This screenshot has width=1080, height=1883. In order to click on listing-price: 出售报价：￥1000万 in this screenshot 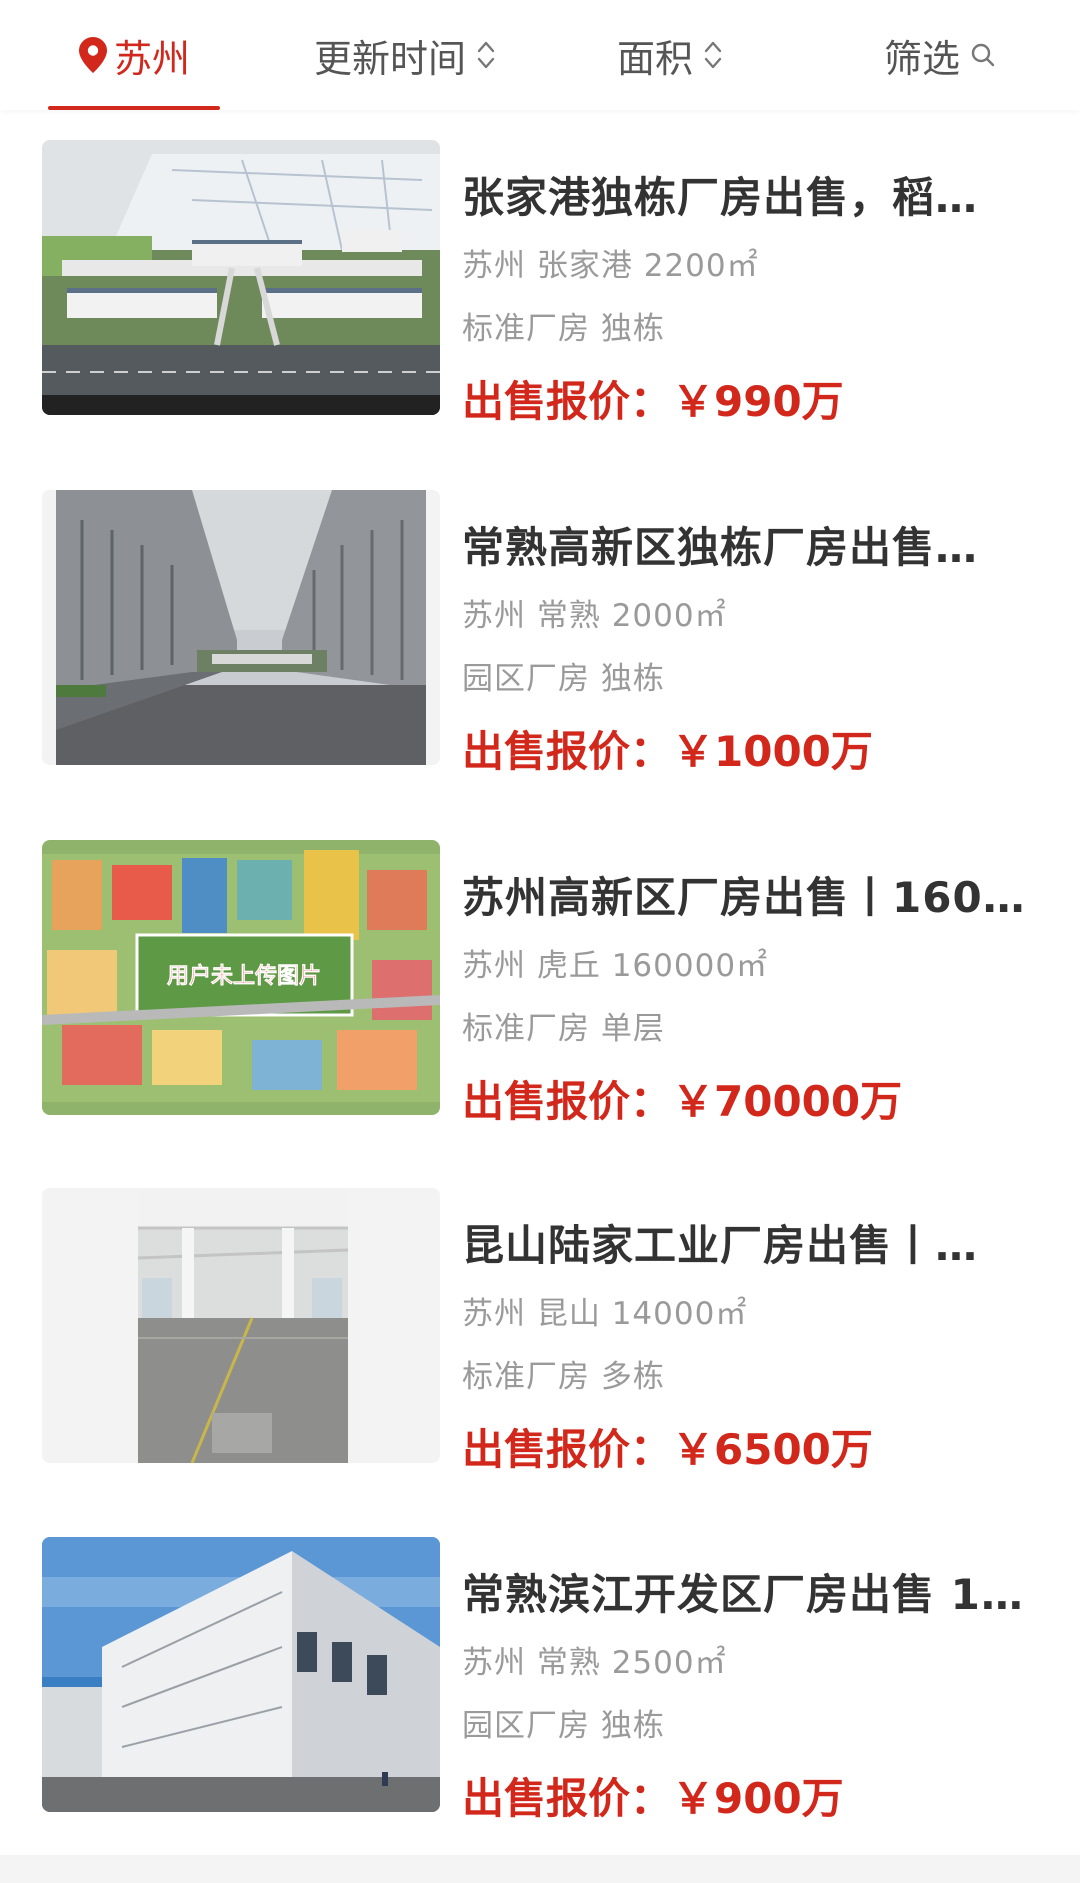, I will do `click(667, 751)`.